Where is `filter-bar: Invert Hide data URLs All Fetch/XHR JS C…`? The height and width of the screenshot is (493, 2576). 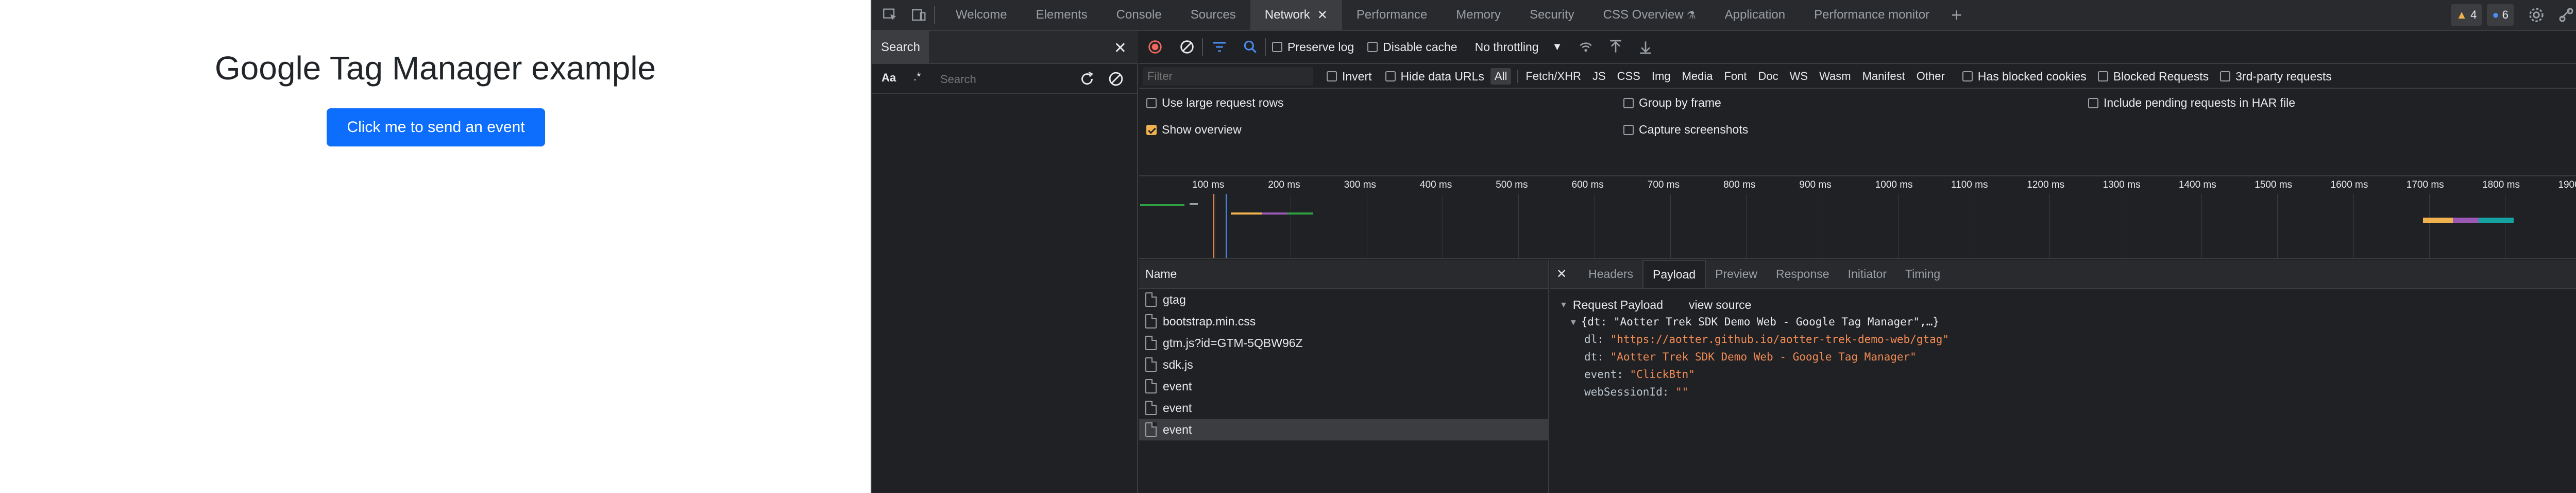
filter-bar: Invert Hide data URLs All Fetch/XHR JS C… is located at coordinates (1858, 77).